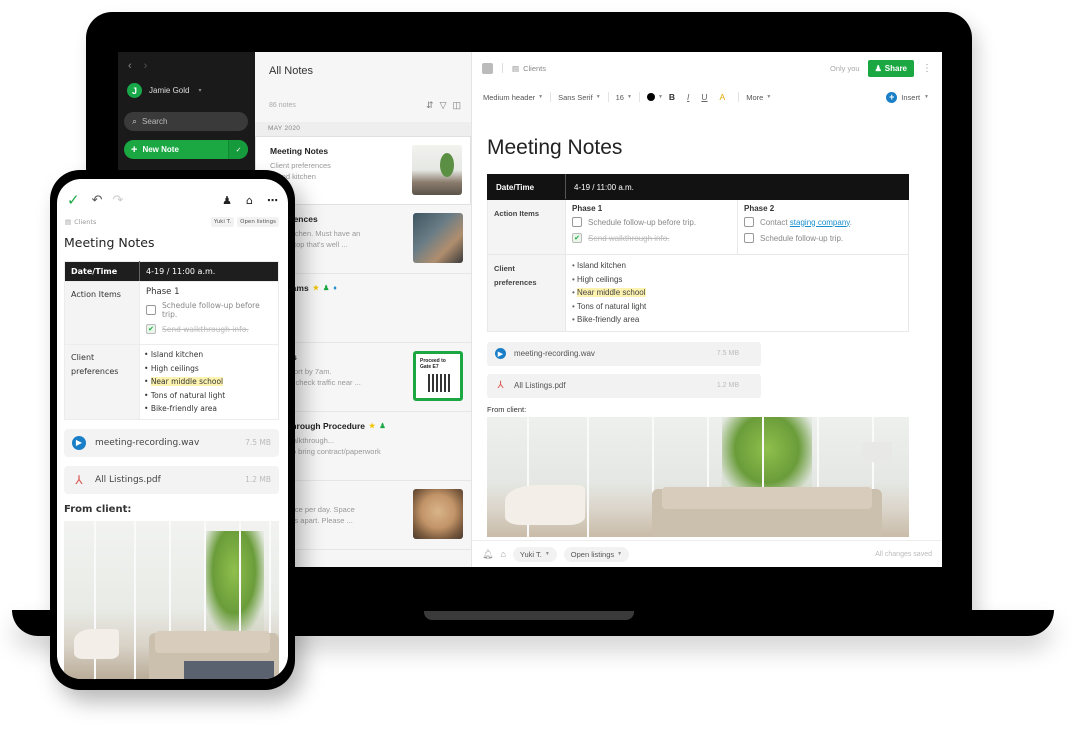  What do you see at coordinates (704, 97) in the screenshot?
I see `underline-button: U` at bounding box center [704, 97].